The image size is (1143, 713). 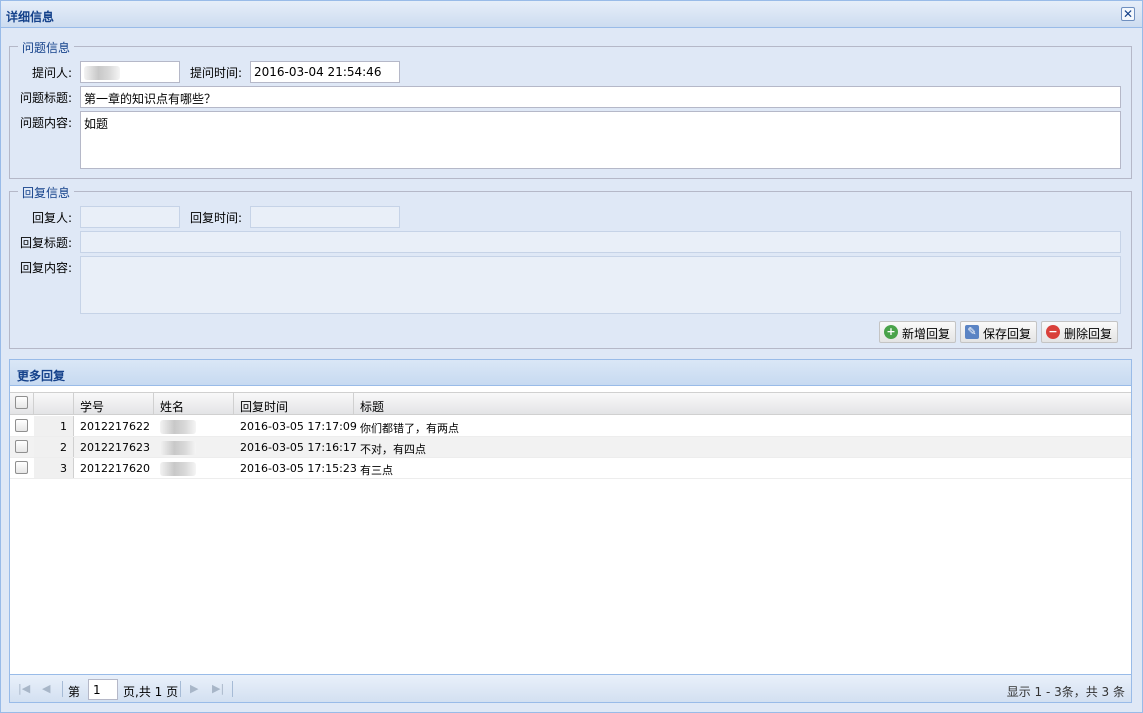 I want to click on add-reply-label: 新增回复, so click(x=926, y=334).